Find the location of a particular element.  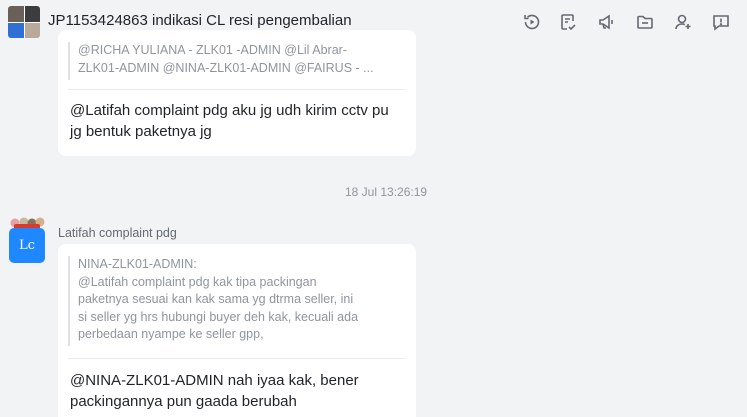

avatar-initials: Lc is located at coordinates (27, 245).